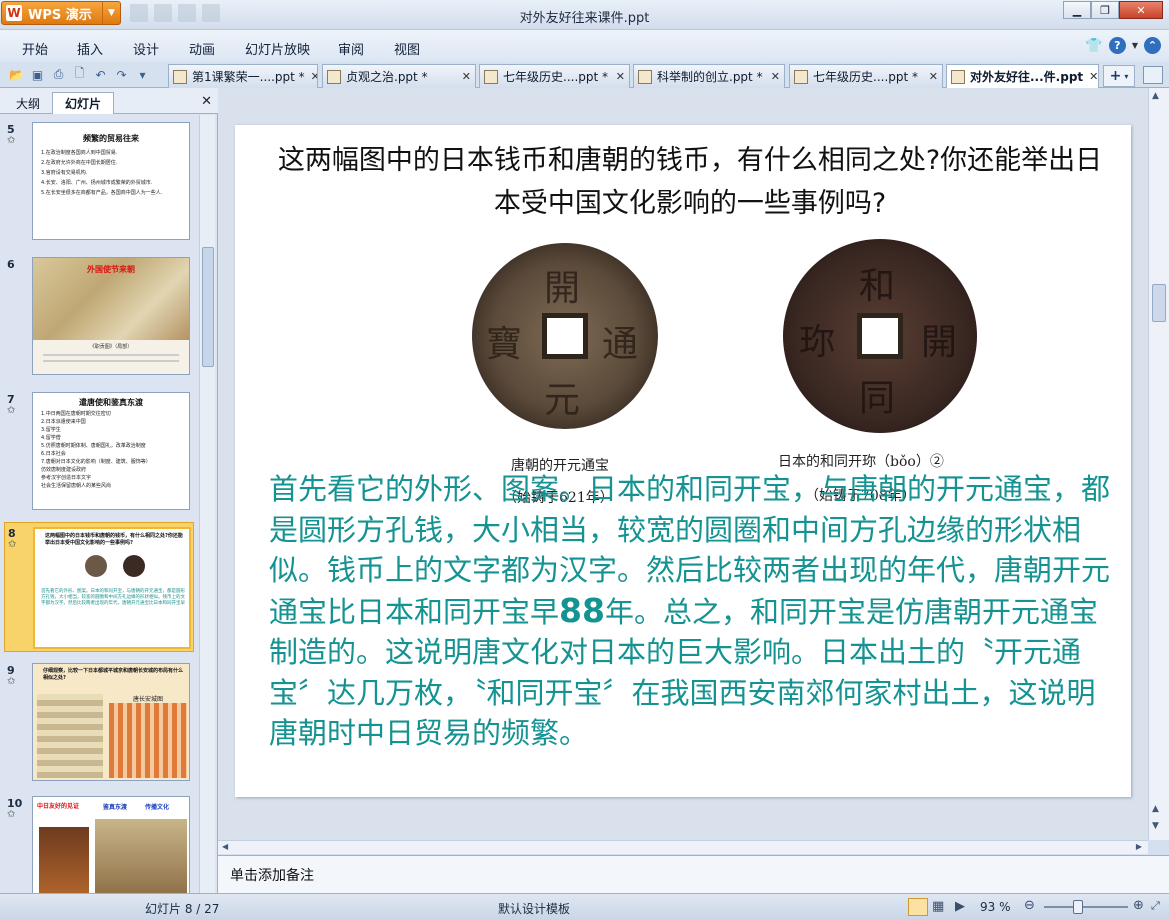  What do you see at coordinates (683, 847) in the screenshot?
I see `horizontal-scrollbar: ◀ ▶` at bounding box center [683, 847].